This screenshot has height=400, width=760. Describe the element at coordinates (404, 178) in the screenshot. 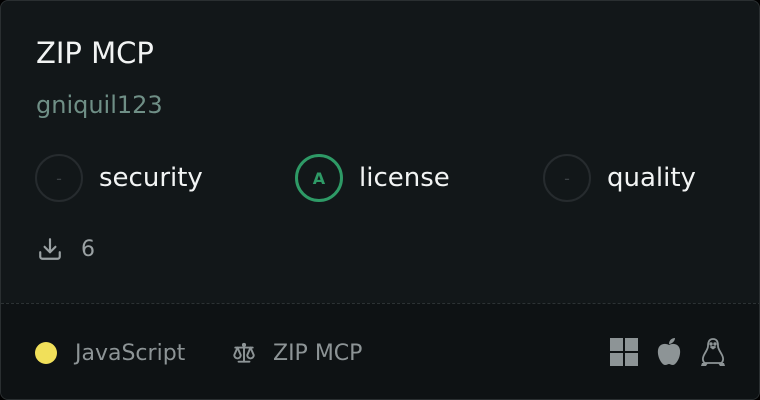

I see `license-score-label: license` at that location.